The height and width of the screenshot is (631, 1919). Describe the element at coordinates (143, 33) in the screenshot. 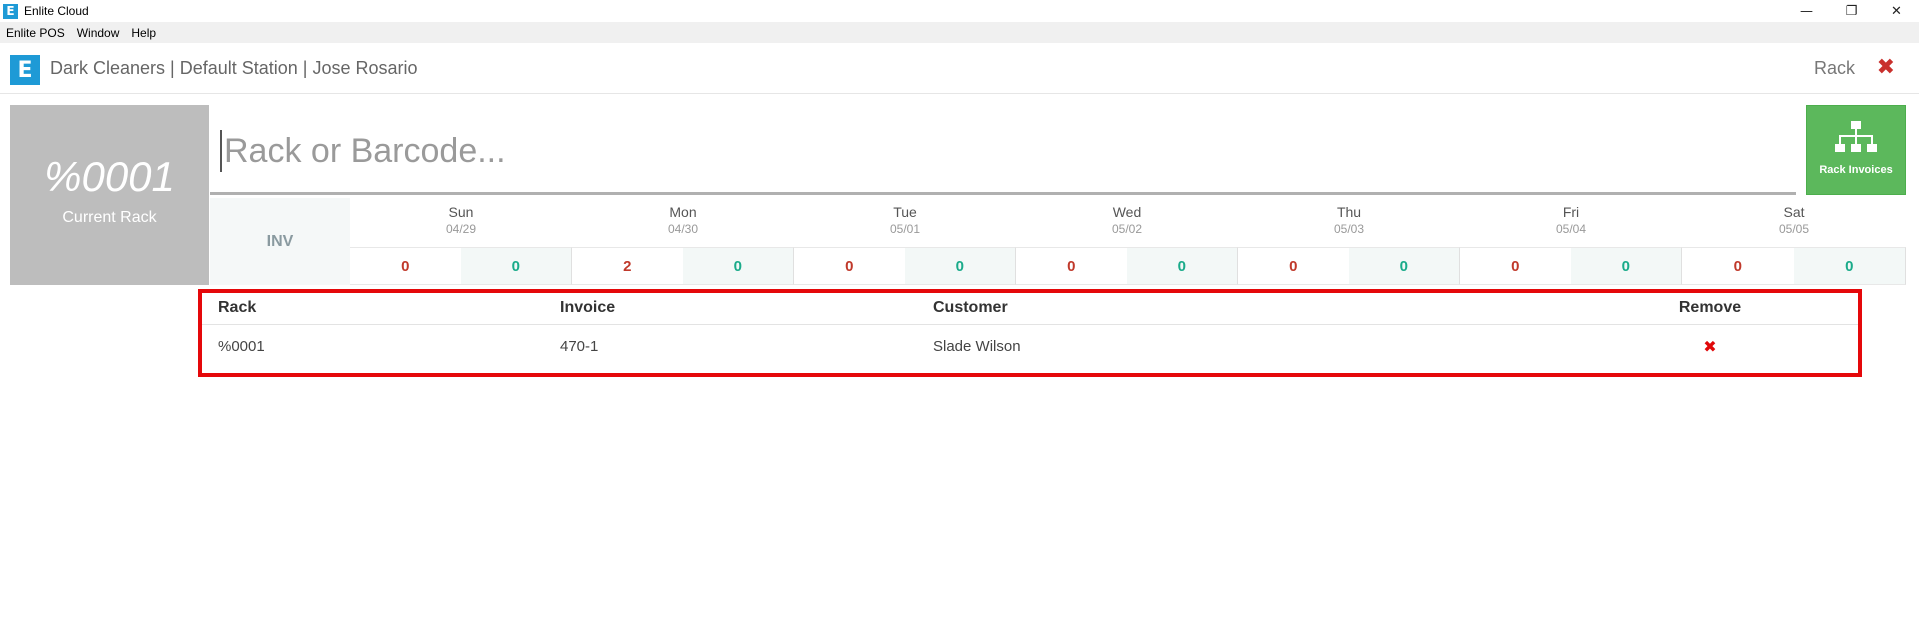

I see `menu-help: Help` at that location.